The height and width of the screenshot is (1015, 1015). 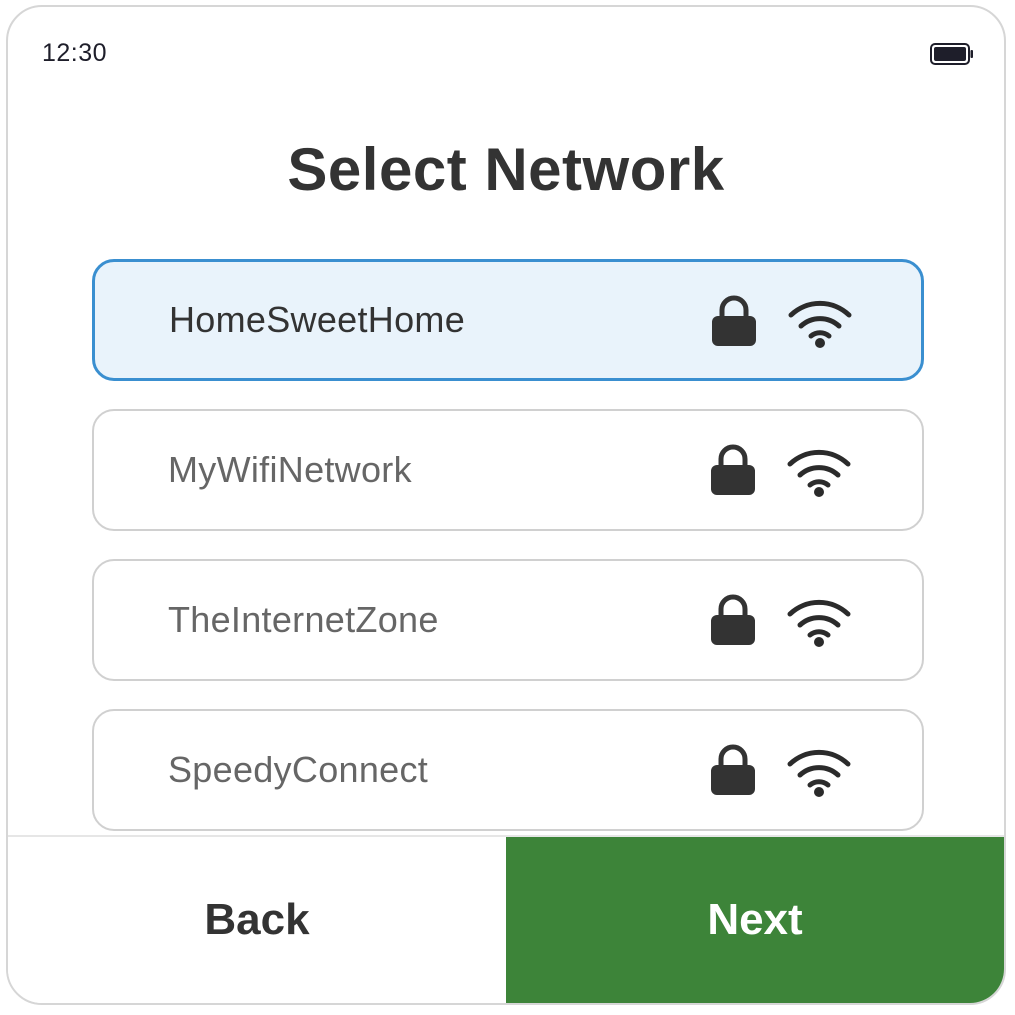 What do you see at coordinates (75, 53) in the screenshot?
I see `status-time: 12:30` at bounding box center [75, 53].